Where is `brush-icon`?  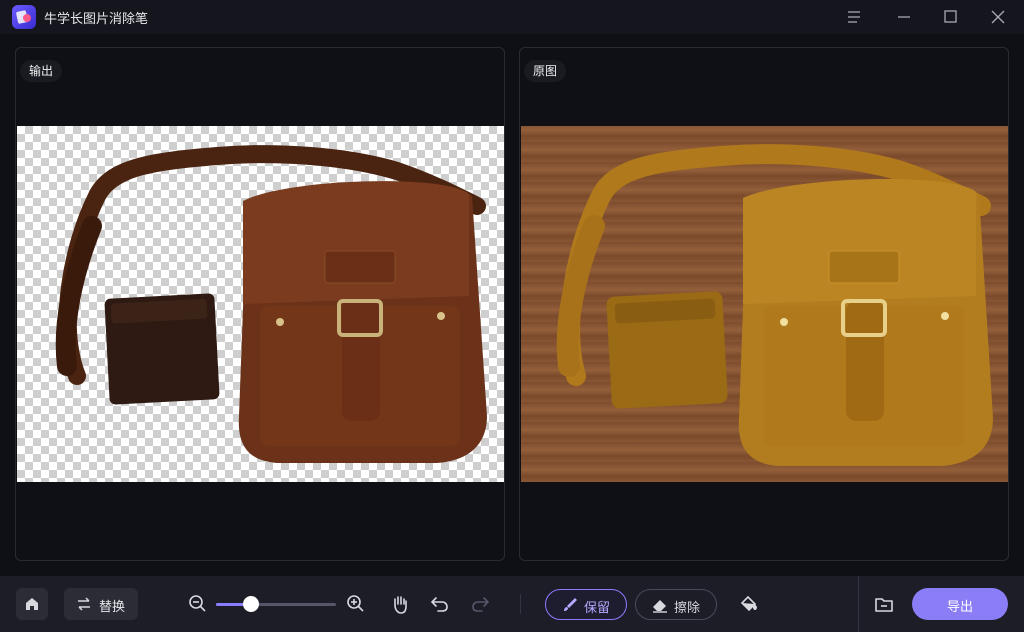 brush-icon is located at coordinates (570, 604).